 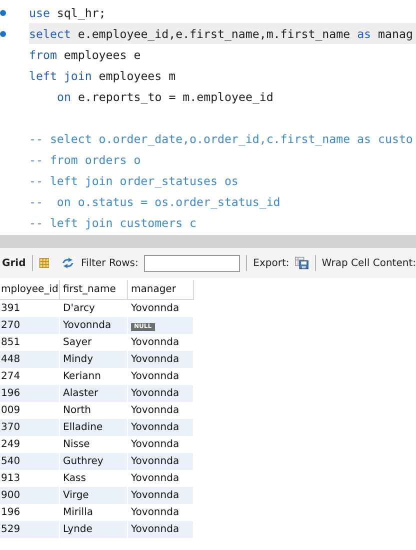 What do you see at coordinates (133, 181) in the screenshot?
I see `code-line: -- left join order_statuses os` at bounding box center [133, 181].